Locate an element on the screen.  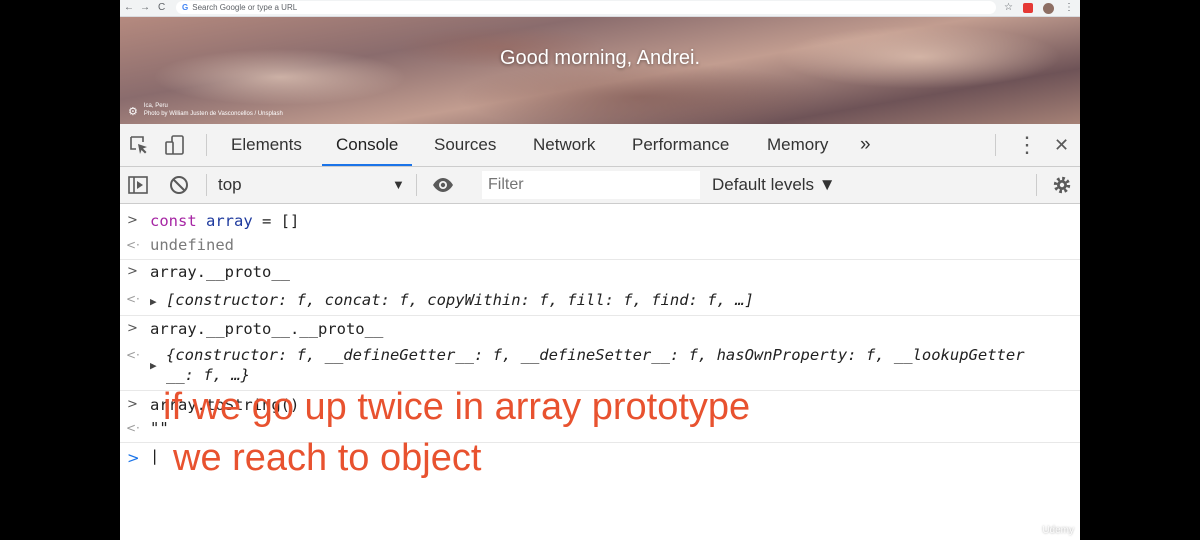
active-prompt-icon: > is located at coordinates (133, 458).